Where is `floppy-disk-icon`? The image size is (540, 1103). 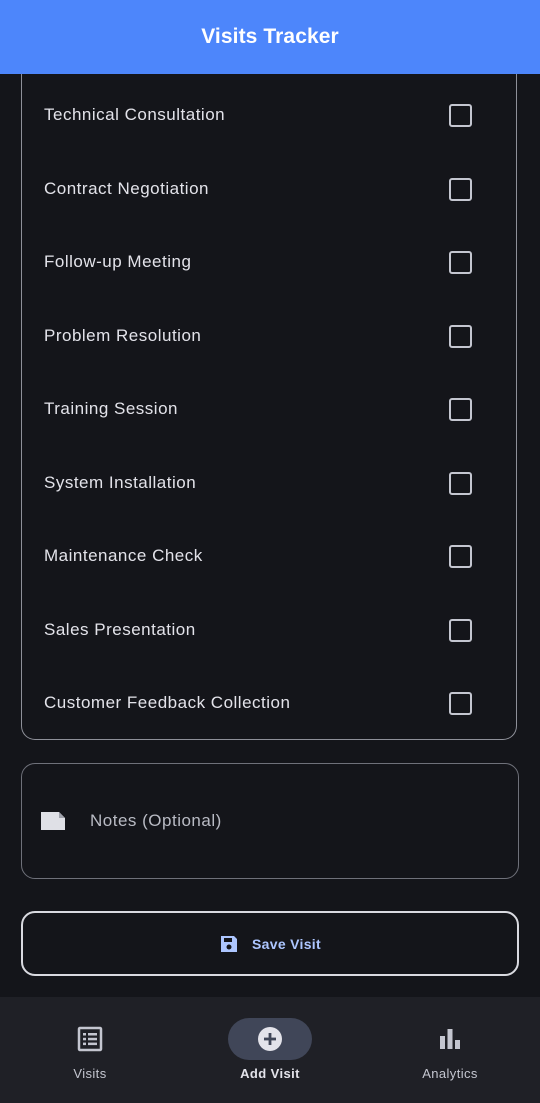
floppy-disk-icon is located at coordinates (229, 943).